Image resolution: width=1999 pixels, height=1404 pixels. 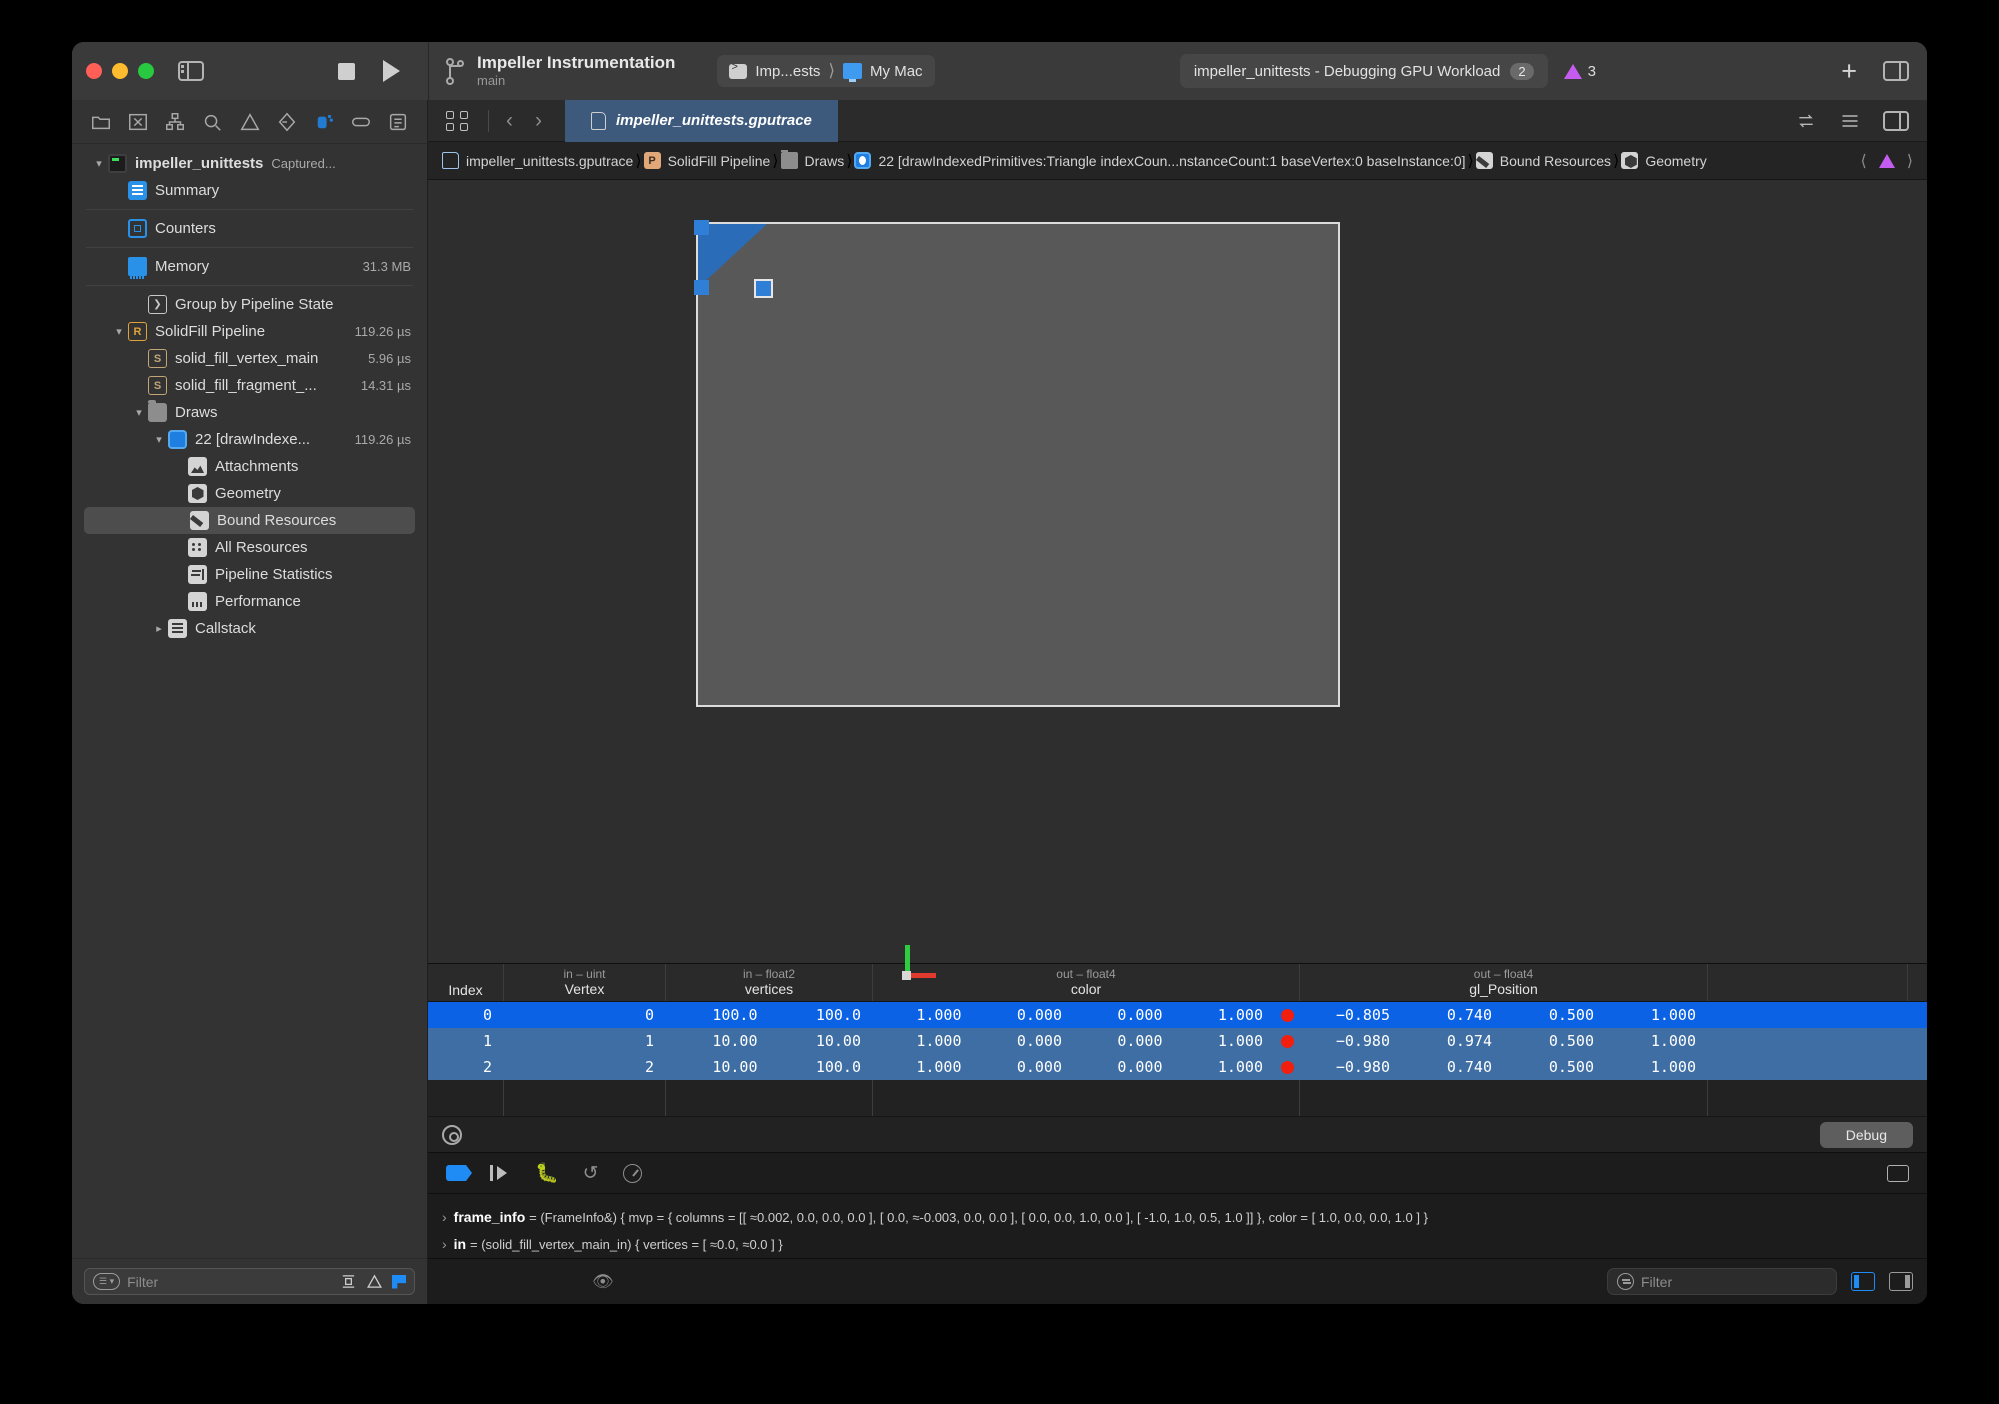 I want to click on column-header: in – uint Vertex, so click(x=585, y=982).